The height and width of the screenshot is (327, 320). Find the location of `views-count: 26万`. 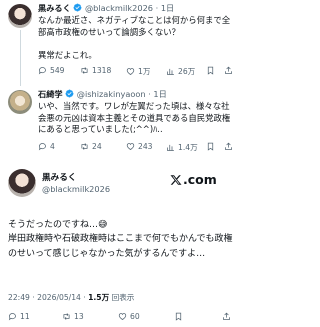

views-count: 26万 is located at coordinates (187, 71).